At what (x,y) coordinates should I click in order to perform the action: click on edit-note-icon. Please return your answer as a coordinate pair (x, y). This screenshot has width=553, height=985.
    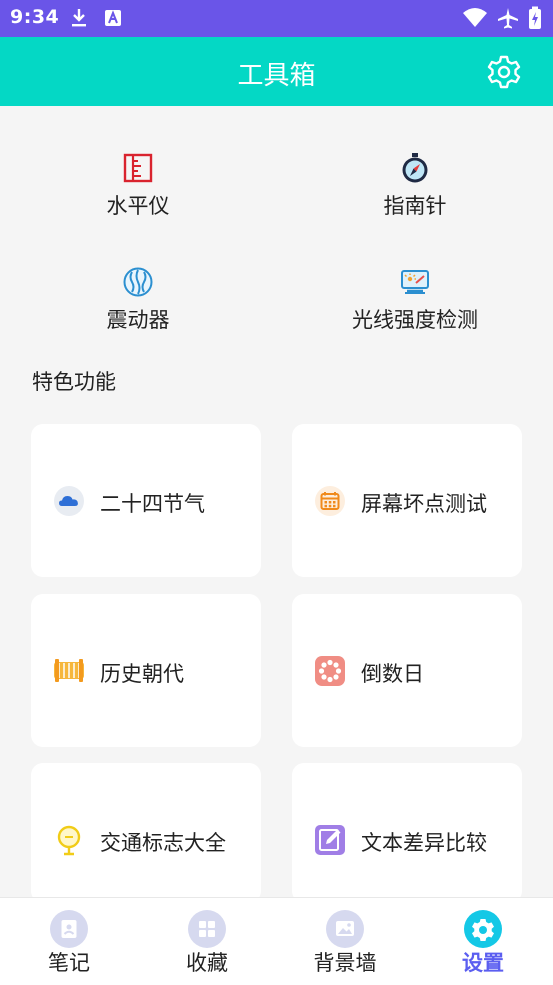
    Looking at the image, I should click on (330, 840).